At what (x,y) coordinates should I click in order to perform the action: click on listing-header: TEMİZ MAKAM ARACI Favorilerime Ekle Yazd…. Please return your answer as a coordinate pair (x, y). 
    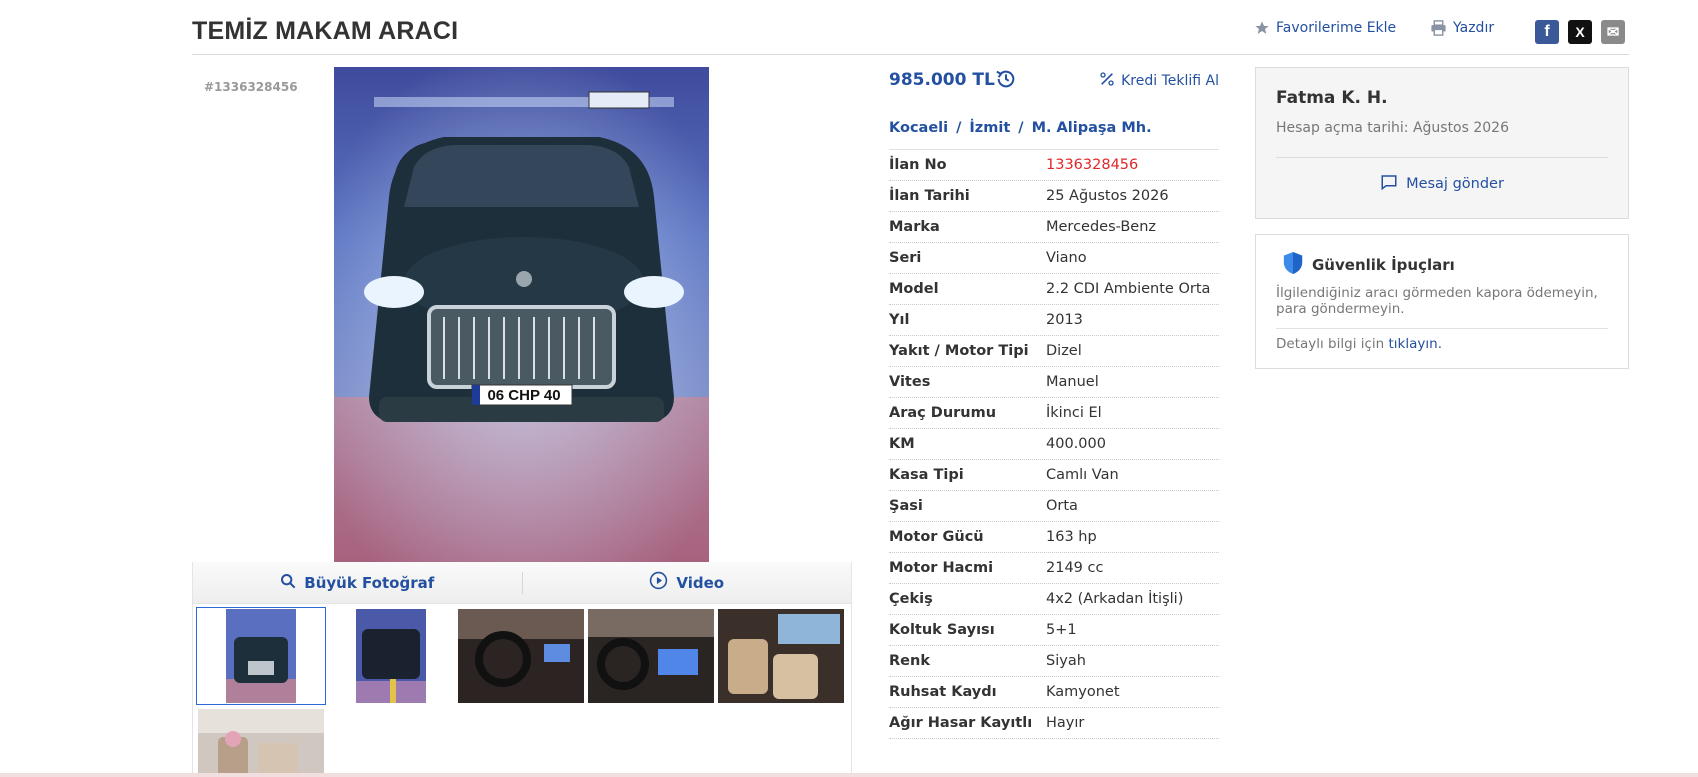
    Looking at the image, I should click on (910, 27).